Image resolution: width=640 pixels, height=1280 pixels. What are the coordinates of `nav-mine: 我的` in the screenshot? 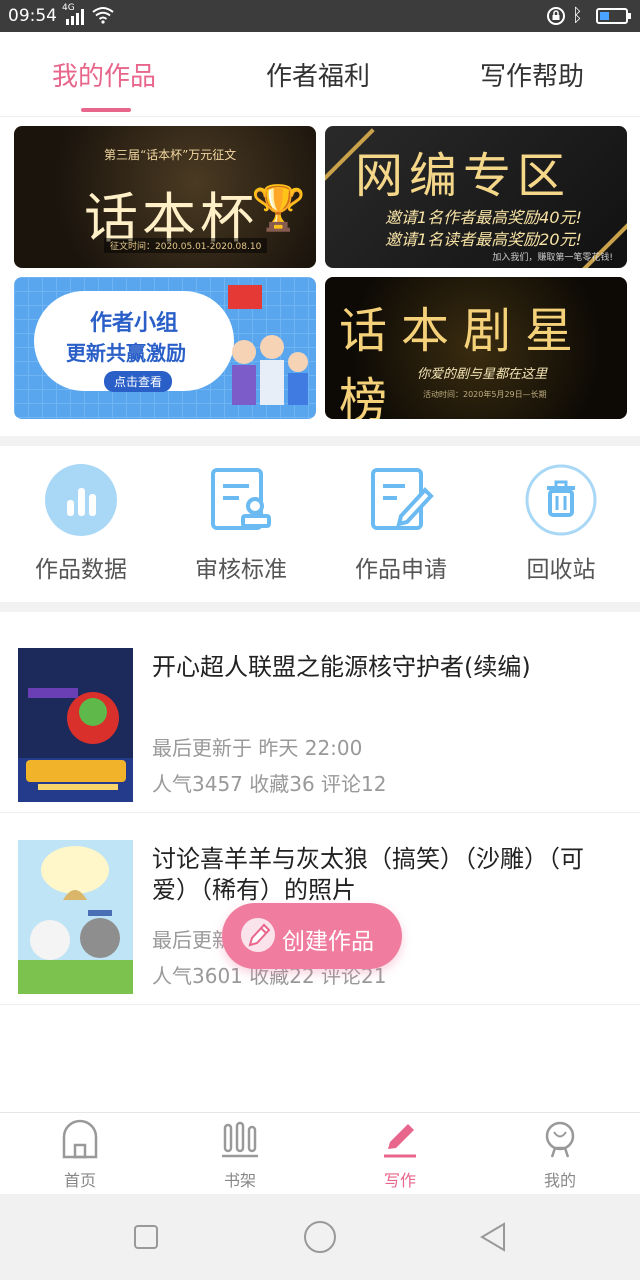 It's located at (560, 1155).